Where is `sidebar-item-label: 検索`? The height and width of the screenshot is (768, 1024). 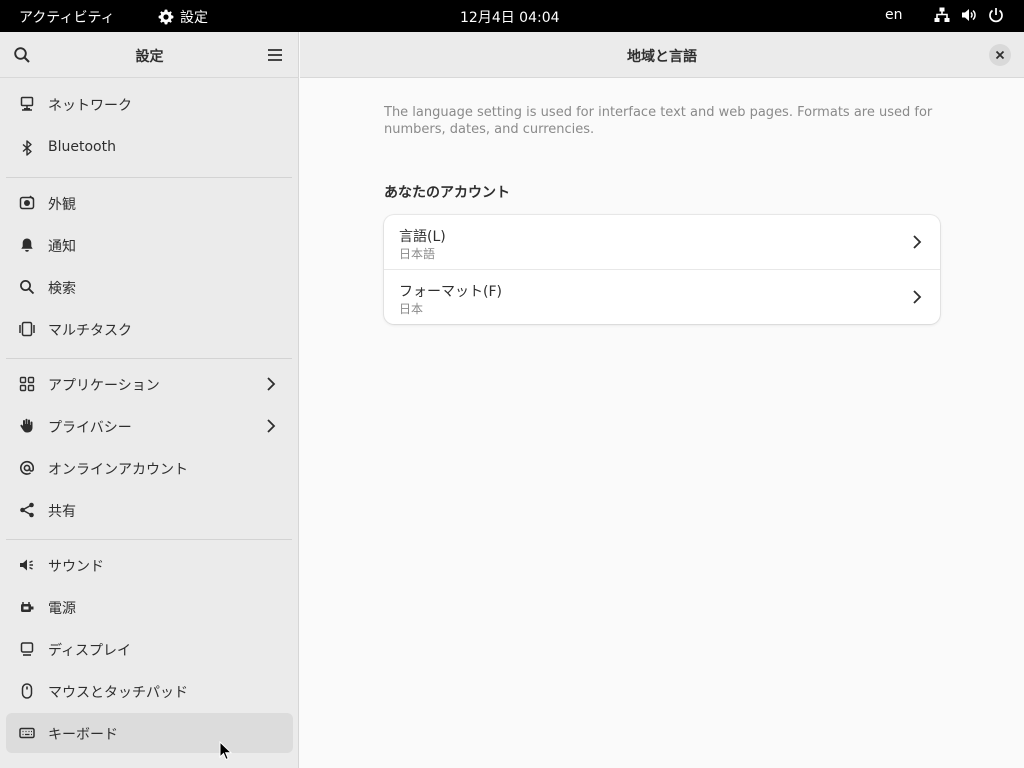 sidebar-item-label: 検索 is located at coordinates (62, 289).